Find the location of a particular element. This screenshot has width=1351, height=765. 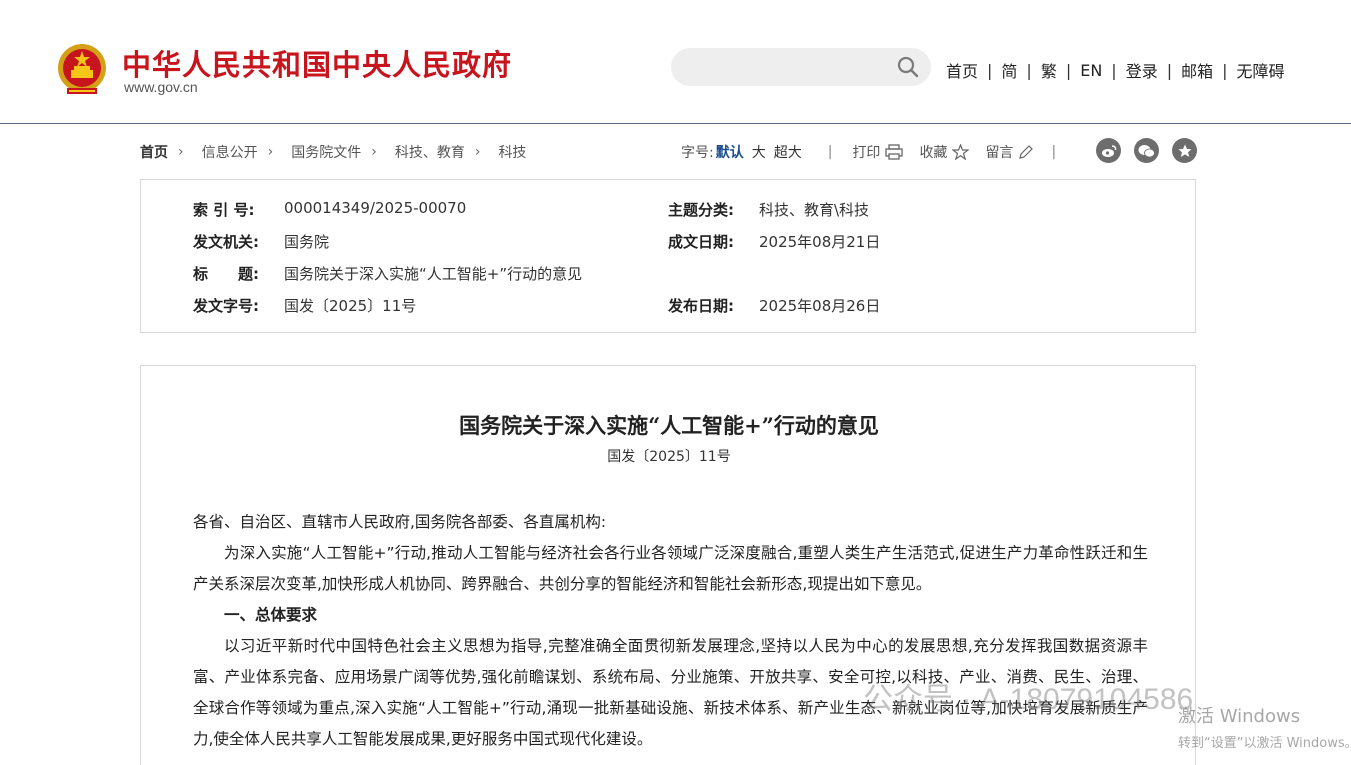

nav-mail: 邮箱 is located at coordinates (1197, 70).